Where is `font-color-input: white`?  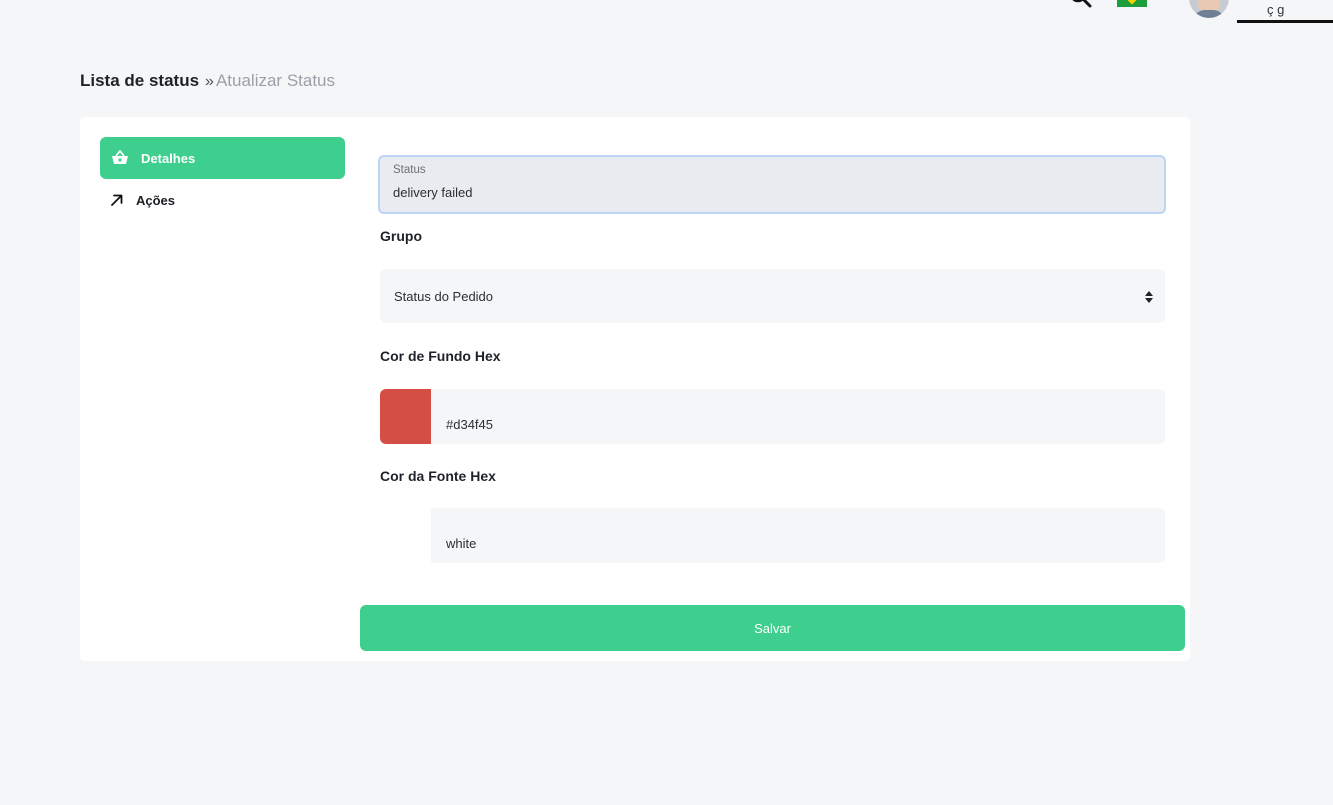 font-color-input: white is located at coordinates (798, 535).